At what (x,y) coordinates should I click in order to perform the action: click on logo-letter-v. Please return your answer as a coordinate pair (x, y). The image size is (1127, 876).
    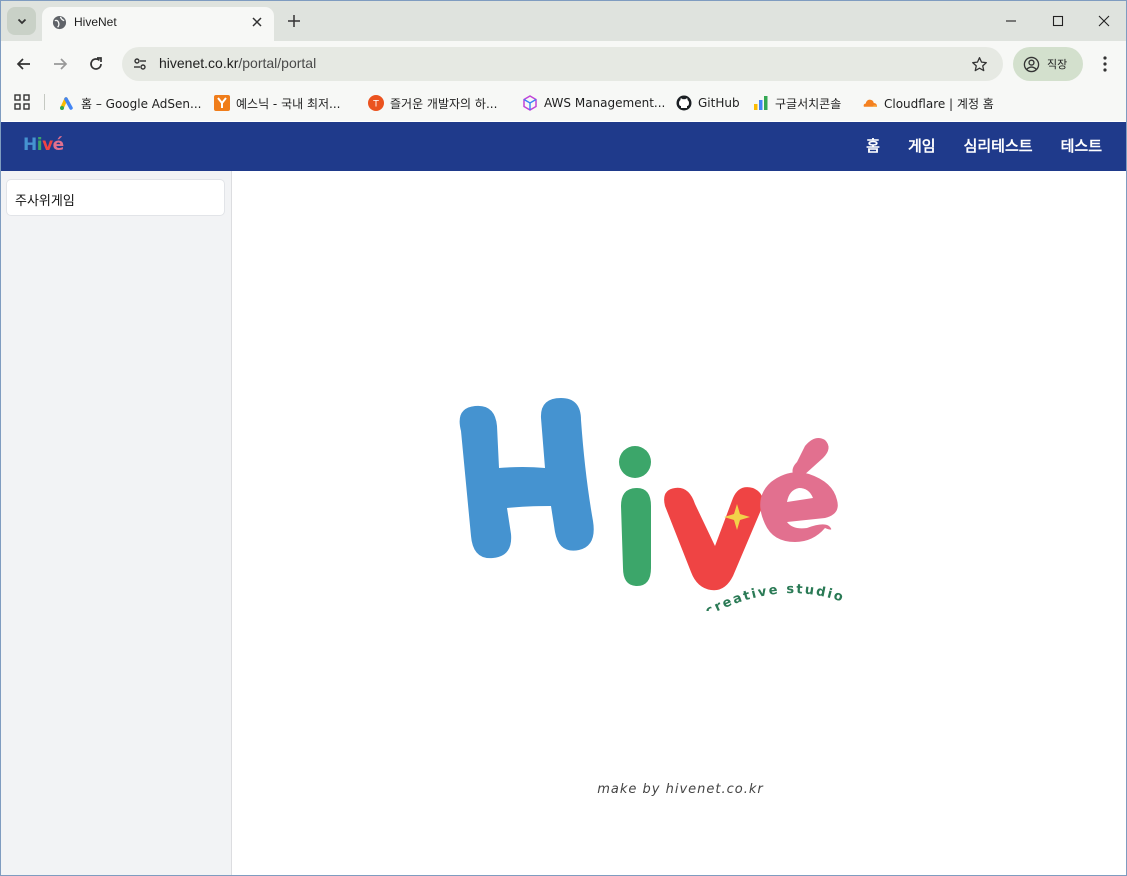
    Looking at the image, I should click on (713, 539).